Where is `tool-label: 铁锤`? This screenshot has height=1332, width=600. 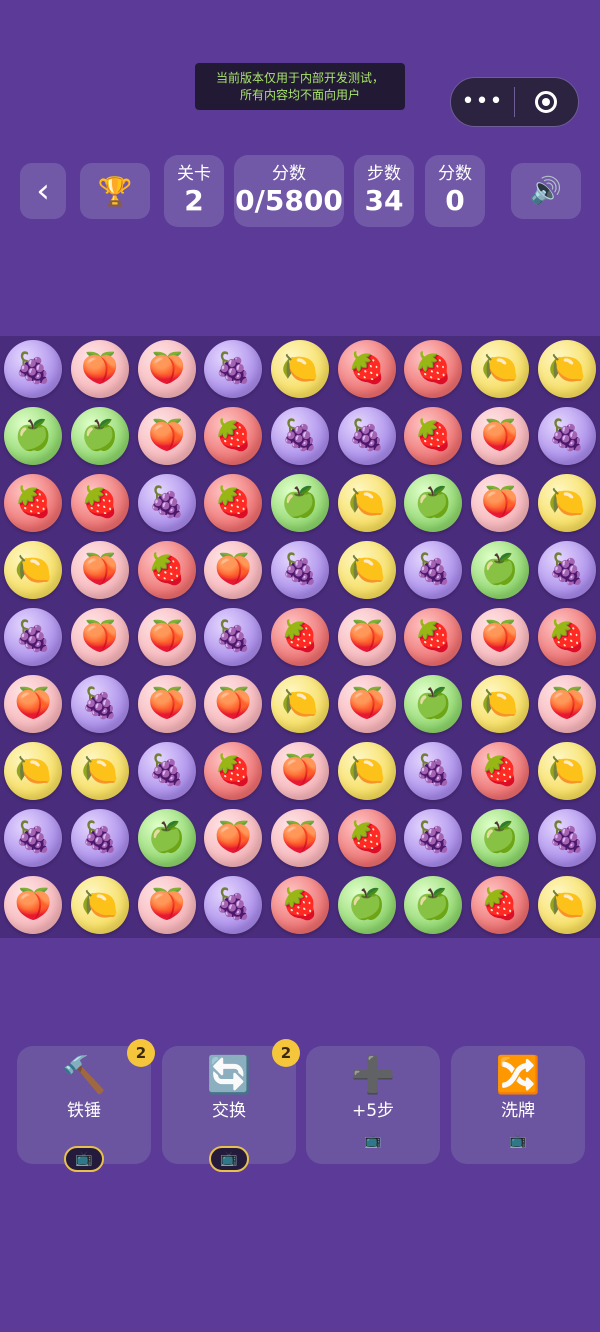 tool-label: 铁锤 is located at coordinates (84, 1111).